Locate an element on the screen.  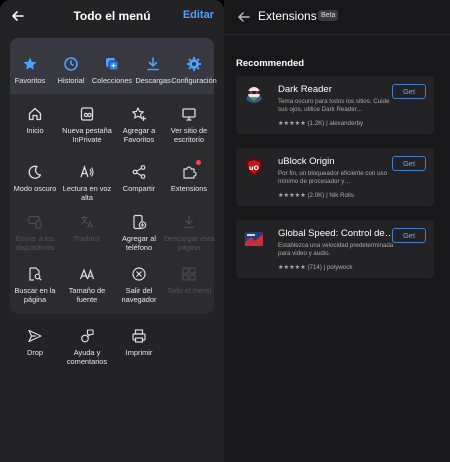
extension-author: polywock is located at coordinates (339, 267).